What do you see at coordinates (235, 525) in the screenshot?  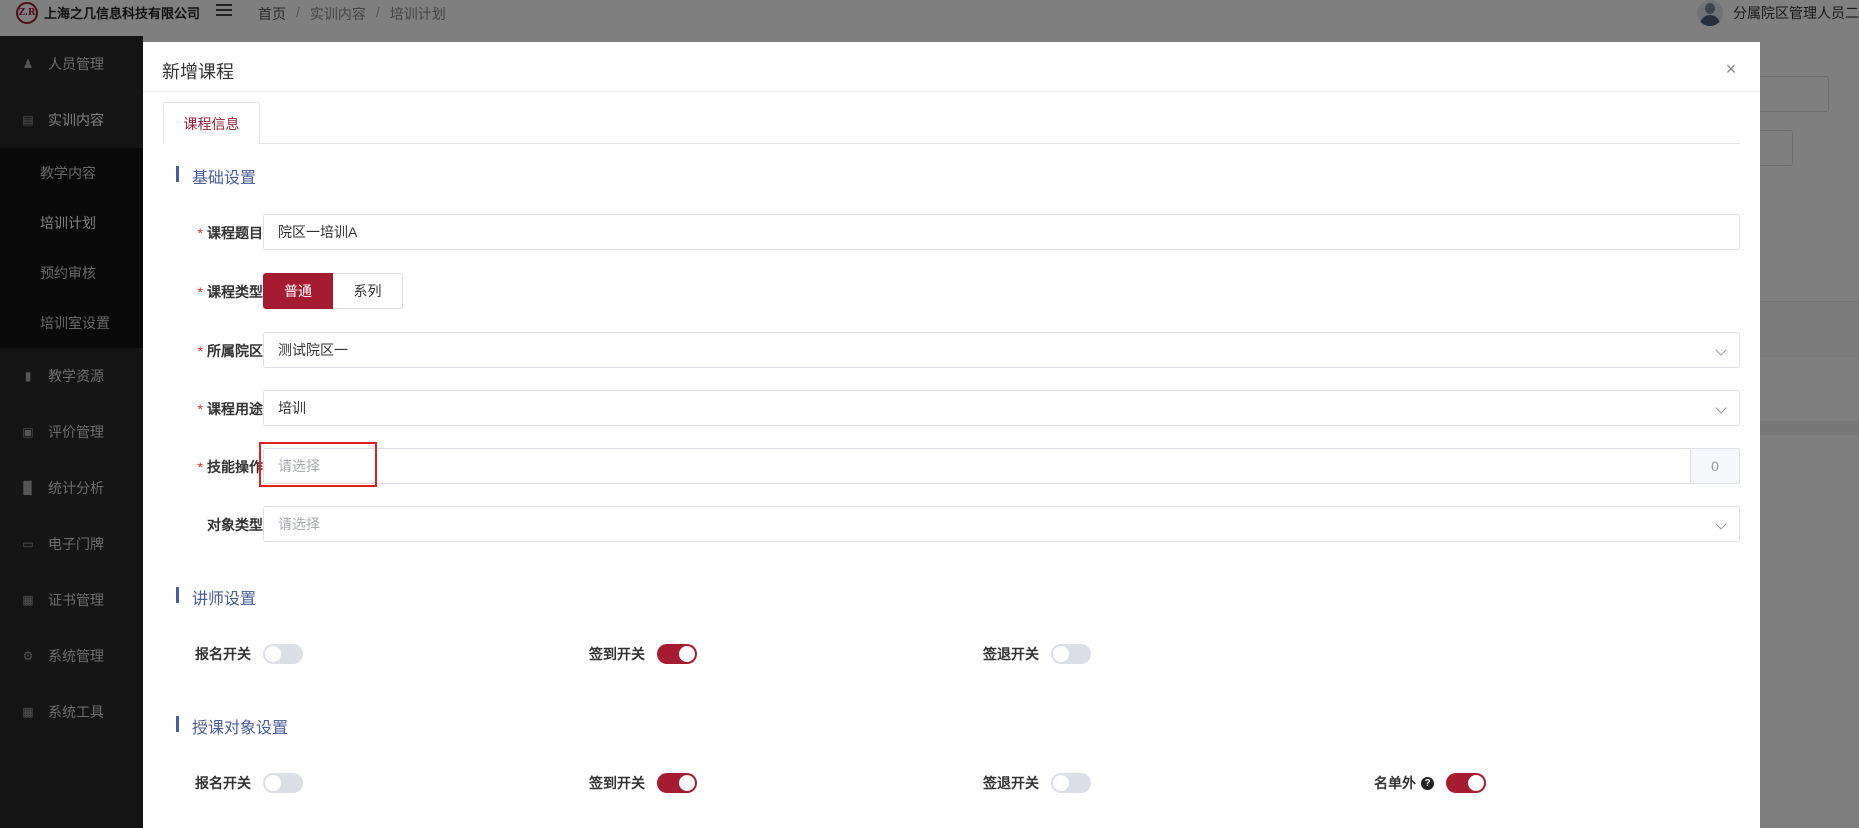 I see `object-type-label: 对象类型` at bounding box center [235, 525].